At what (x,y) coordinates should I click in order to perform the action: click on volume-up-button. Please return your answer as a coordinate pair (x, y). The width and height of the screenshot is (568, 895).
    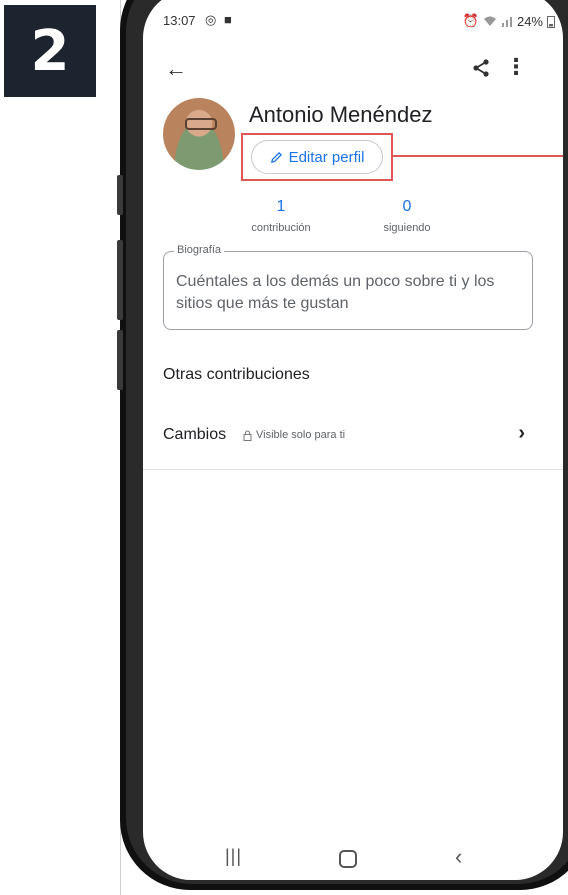
    Looking at the image, I should click on (120, 195).